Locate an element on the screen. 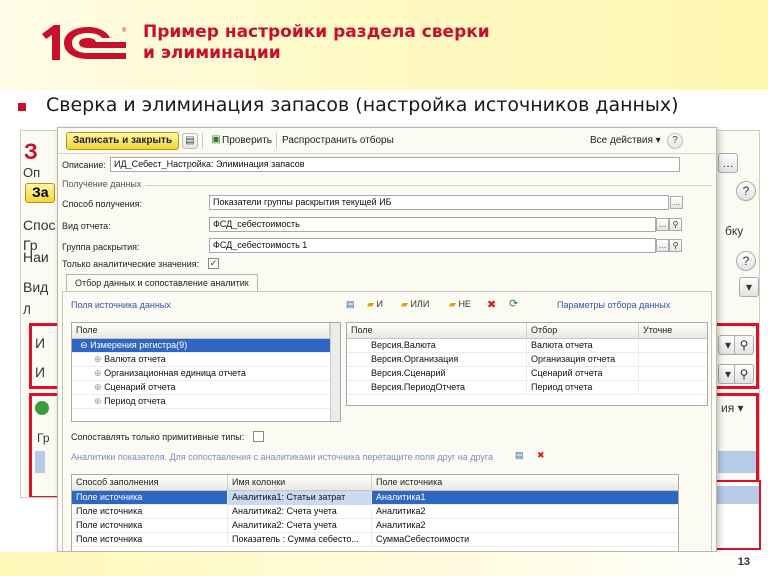  background-form-title: З is located at coordinates (31, 151).